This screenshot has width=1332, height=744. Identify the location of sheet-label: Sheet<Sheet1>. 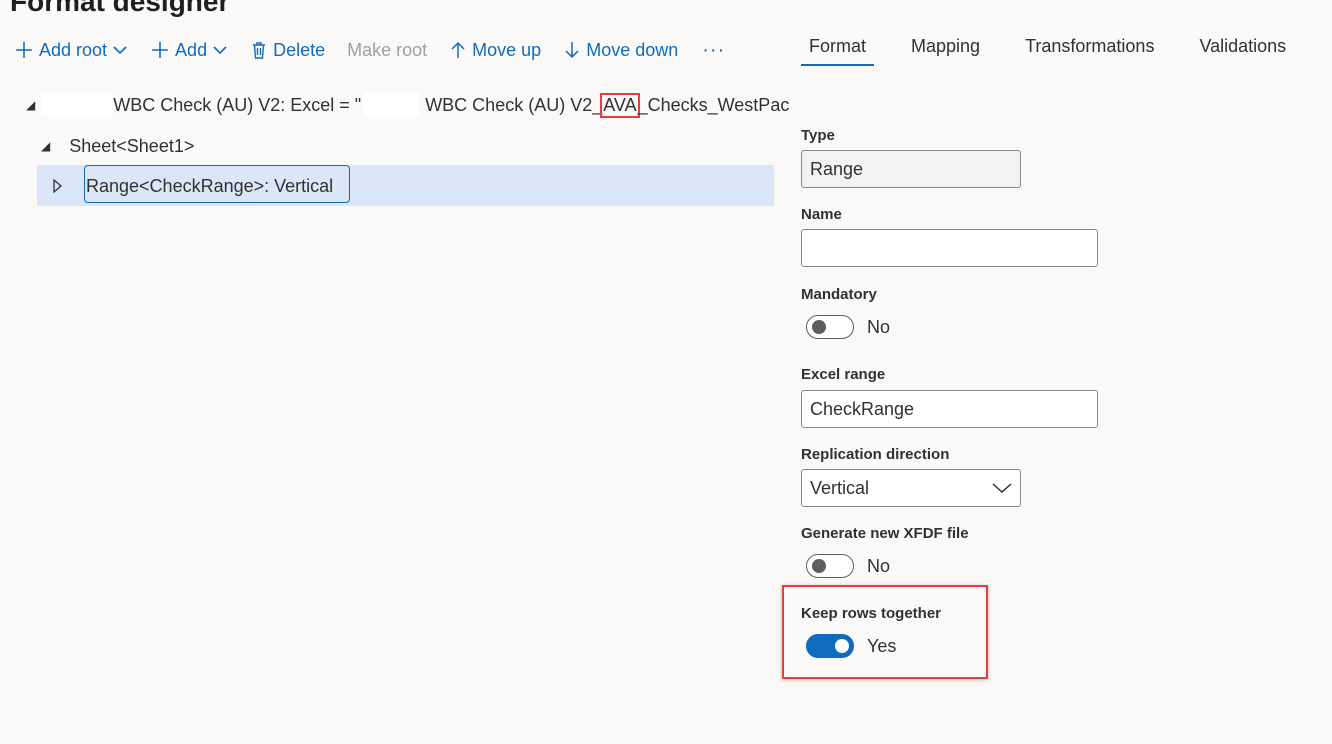
(132, 145).